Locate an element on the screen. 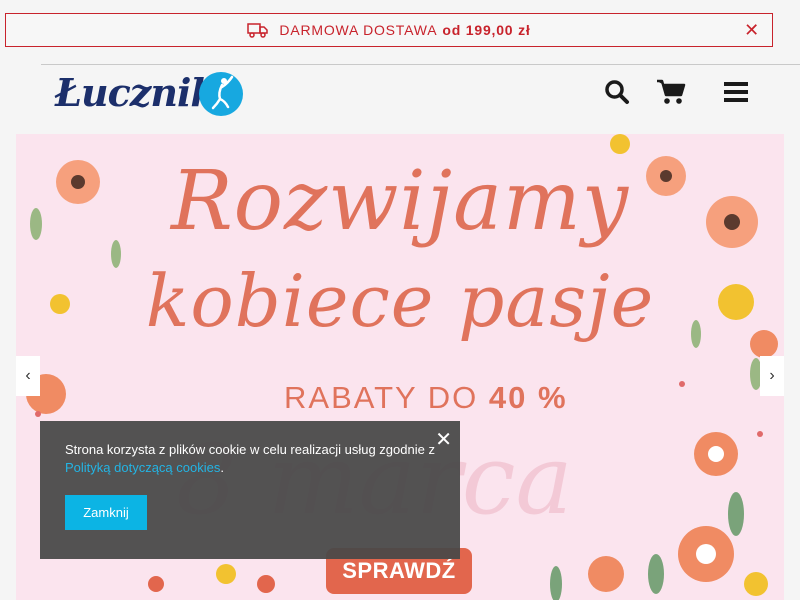  promo-amount: od 199,00 zł is located at coordinates (486, 30).